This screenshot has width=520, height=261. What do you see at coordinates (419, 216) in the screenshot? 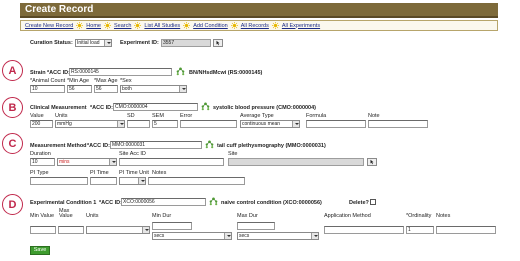
I see `ordinality-label: *Ordinality` at bounding box center [419, 216].